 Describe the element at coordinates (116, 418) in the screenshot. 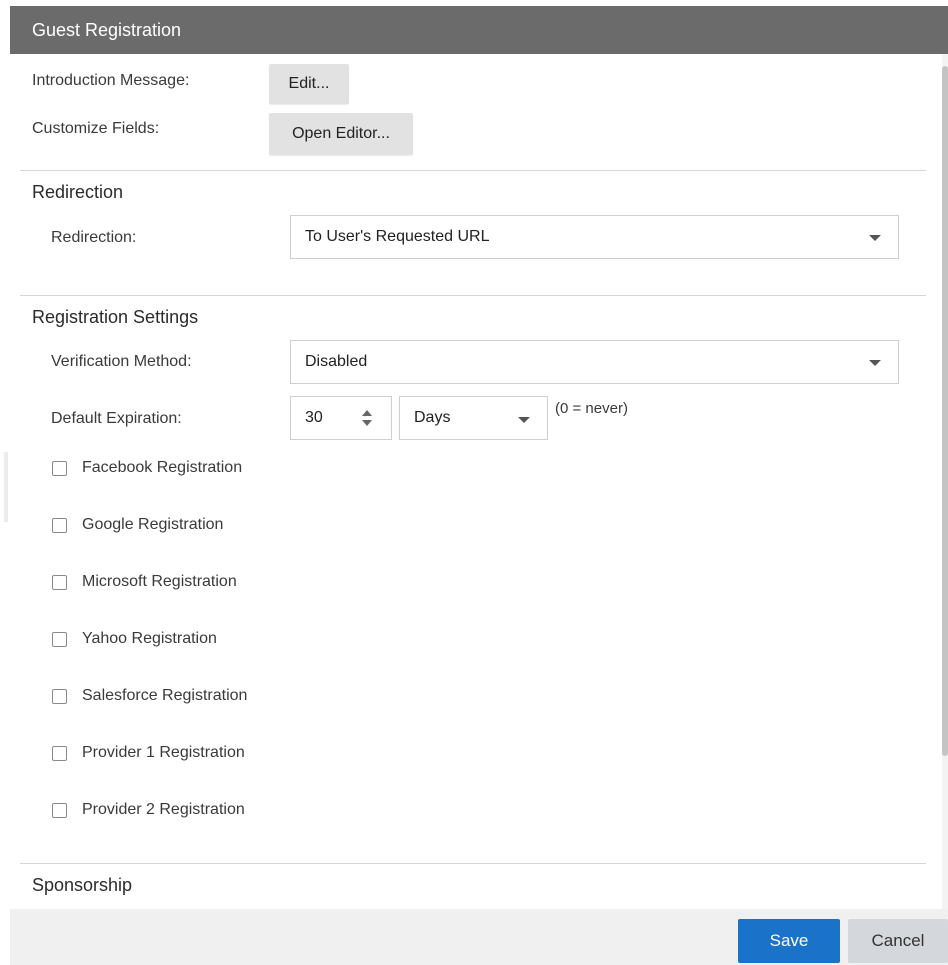

I see `default-expiration-label: Default Expiration:` at that location.